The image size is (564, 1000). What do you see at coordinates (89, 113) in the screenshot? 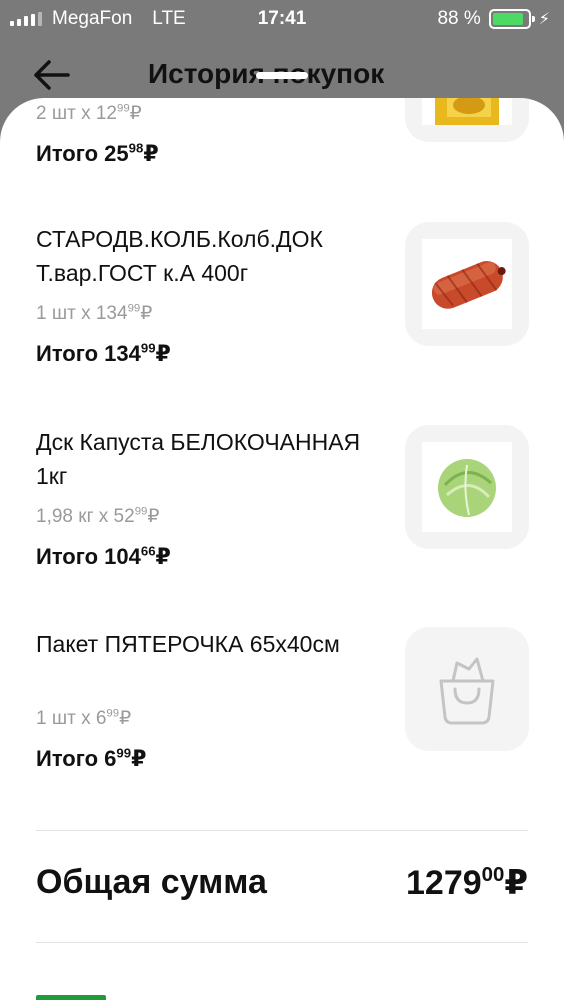
I see `item-quantity: 2 шт х 1299₽` at bounding box center [89, 113].